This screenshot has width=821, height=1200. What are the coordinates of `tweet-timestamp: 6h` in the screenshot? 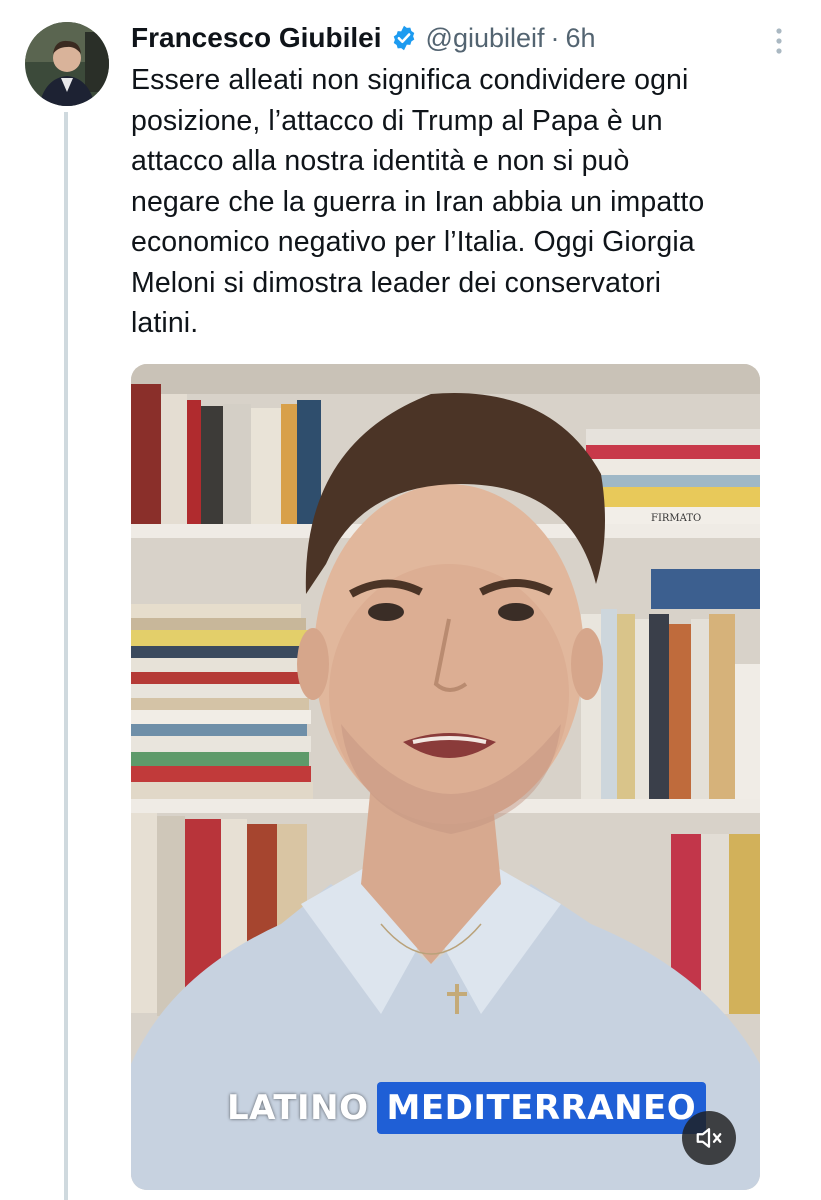 It's located at (581, 38).